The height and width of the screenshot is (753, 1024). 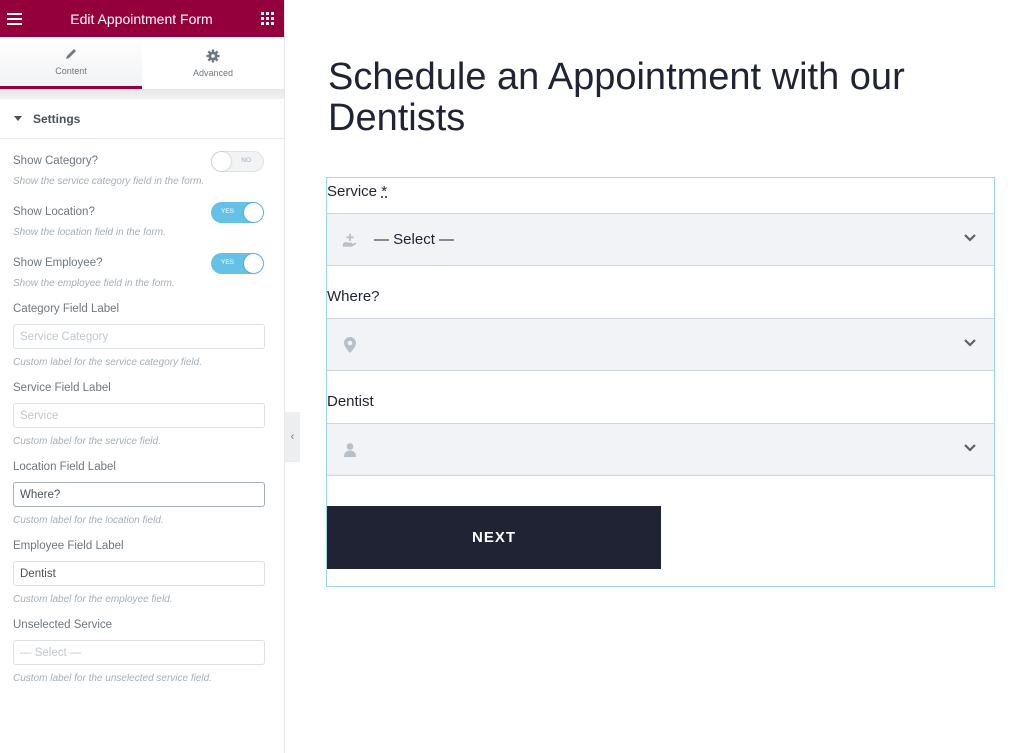 I want to click on show-location-switch: YES, so click(x=237, y=212).